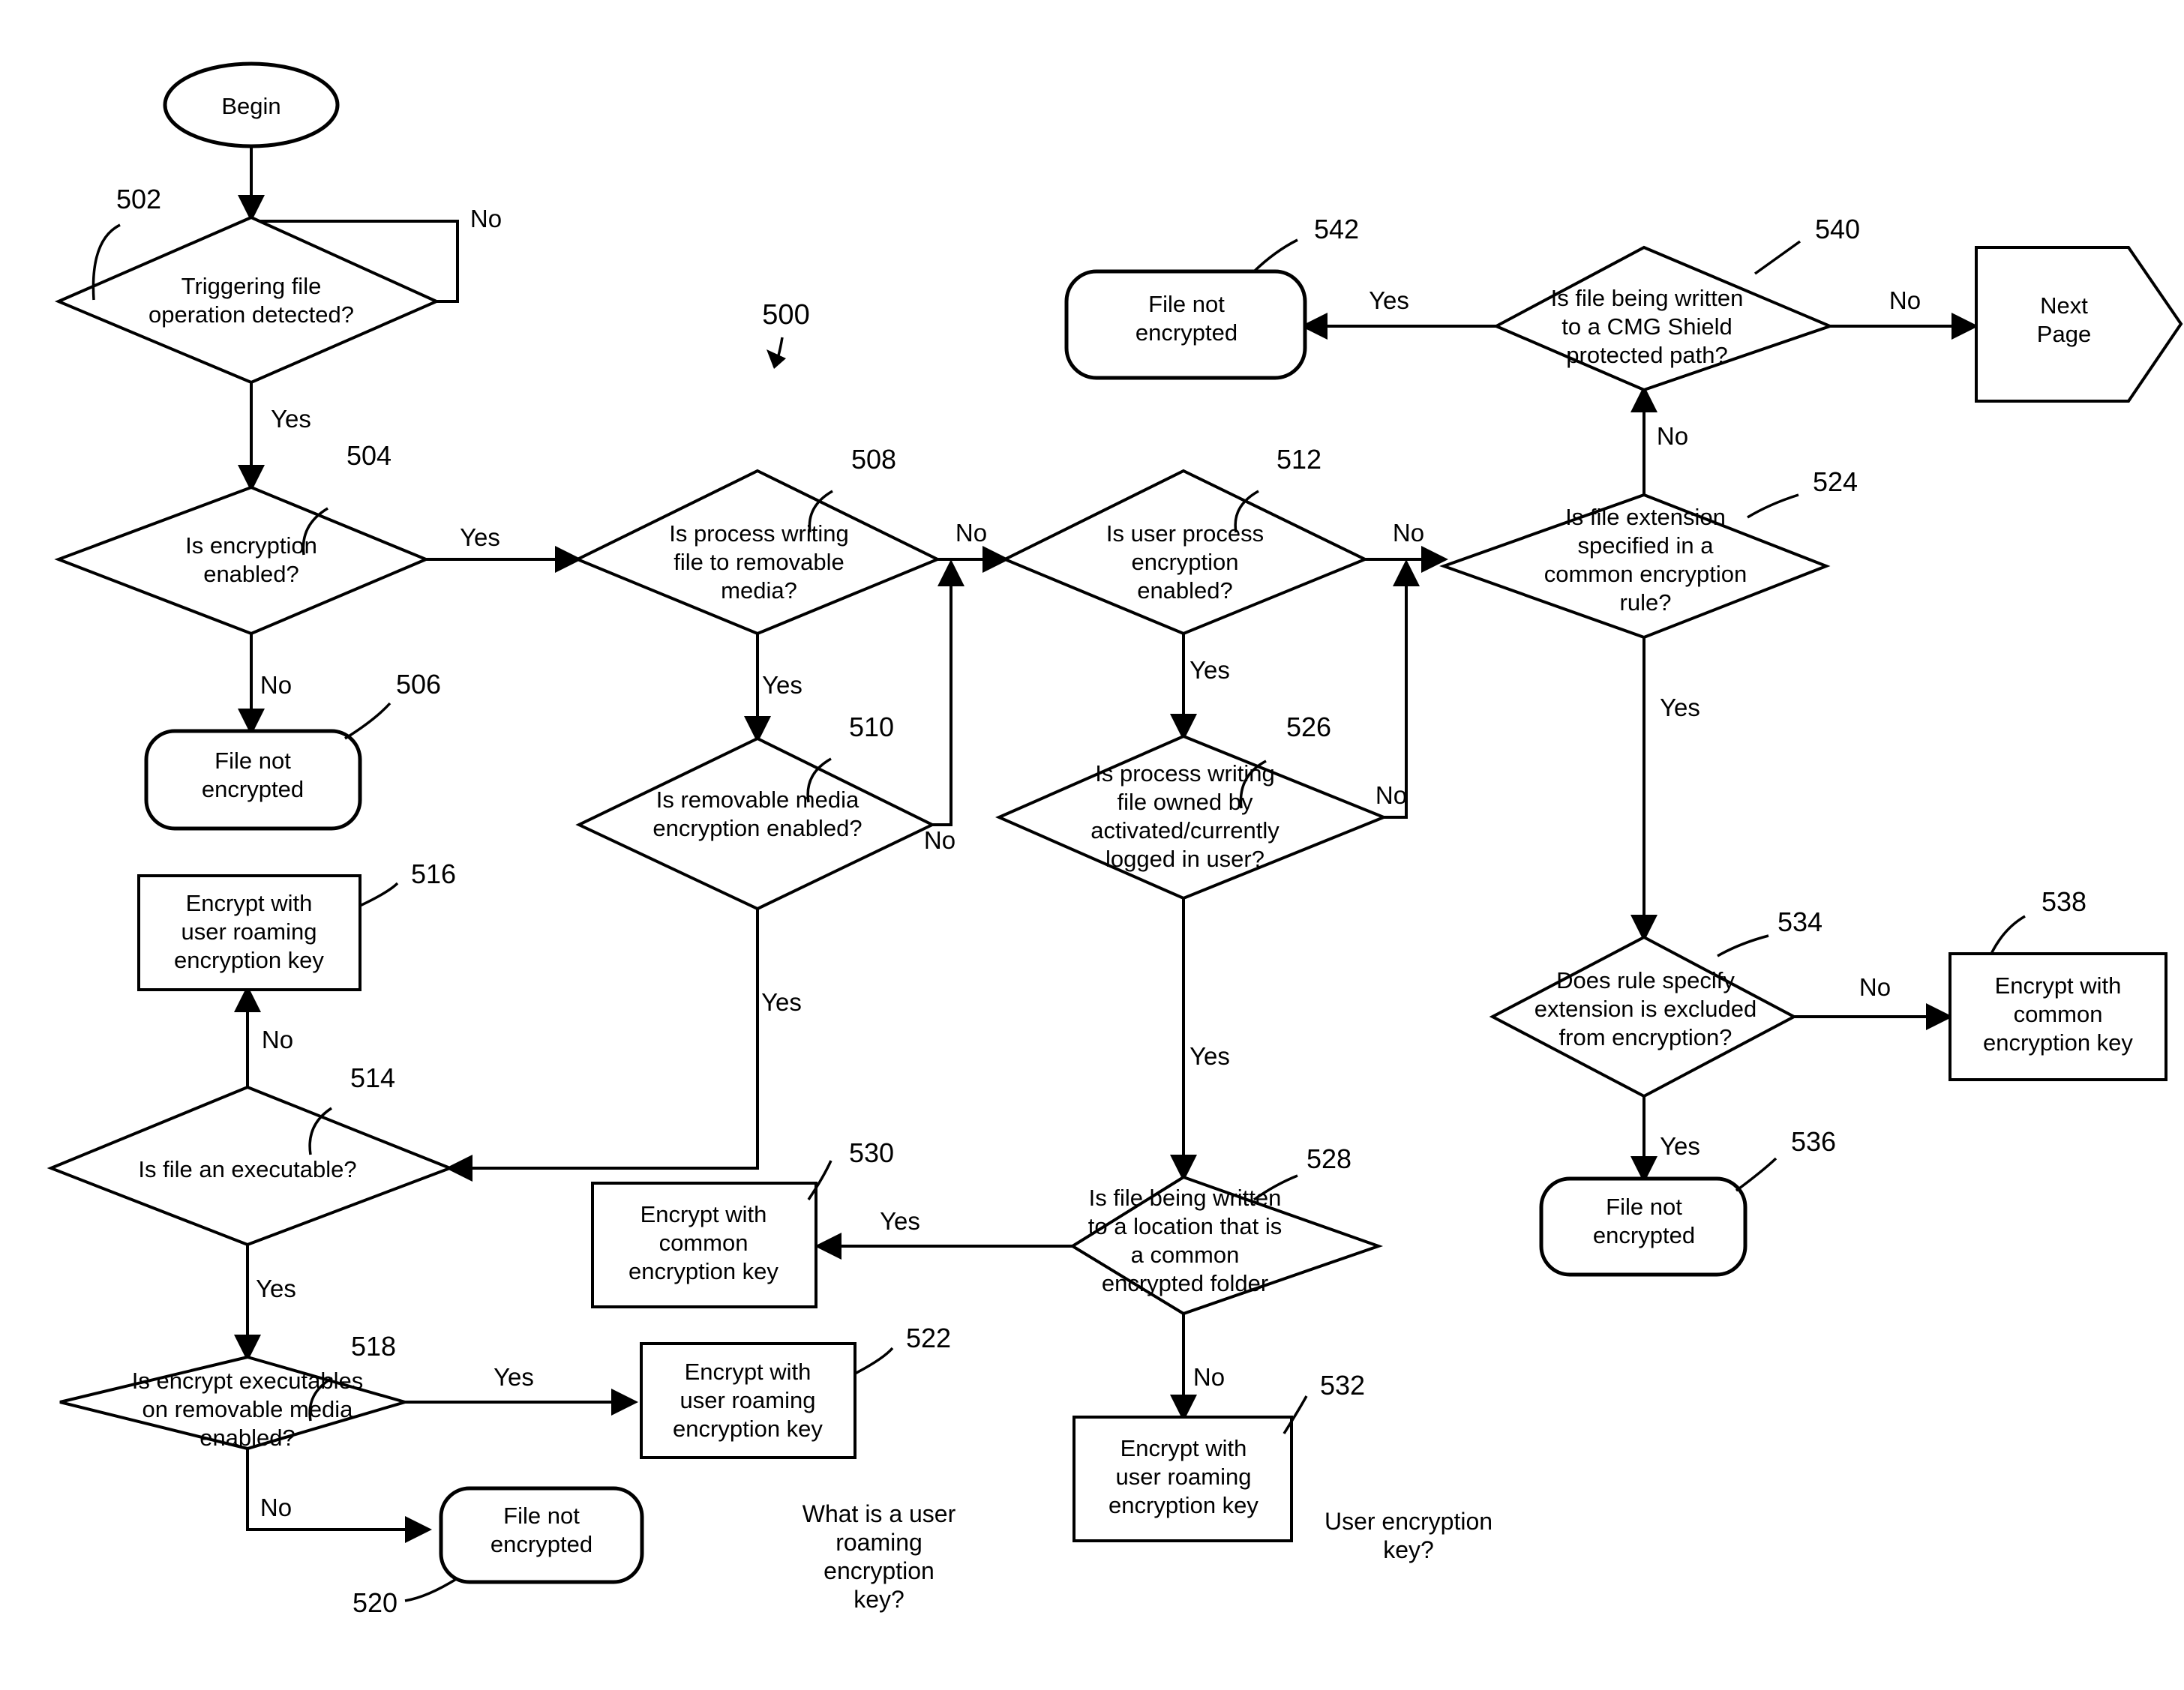 This screenshot has width=2184, height=1690. Describe the element at coordinates (251, 314) in the screenshot. I see `node-502-line-1: operation detected?` at that location.